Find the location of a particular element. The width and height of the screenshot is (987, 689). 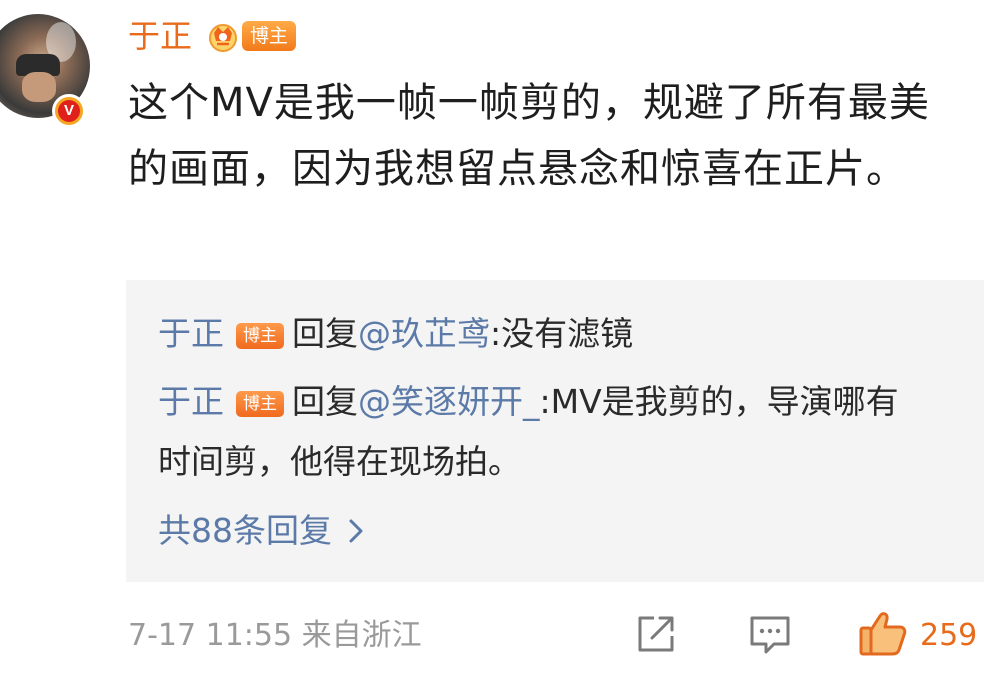

share-icon is located at coordinates (656, 634).